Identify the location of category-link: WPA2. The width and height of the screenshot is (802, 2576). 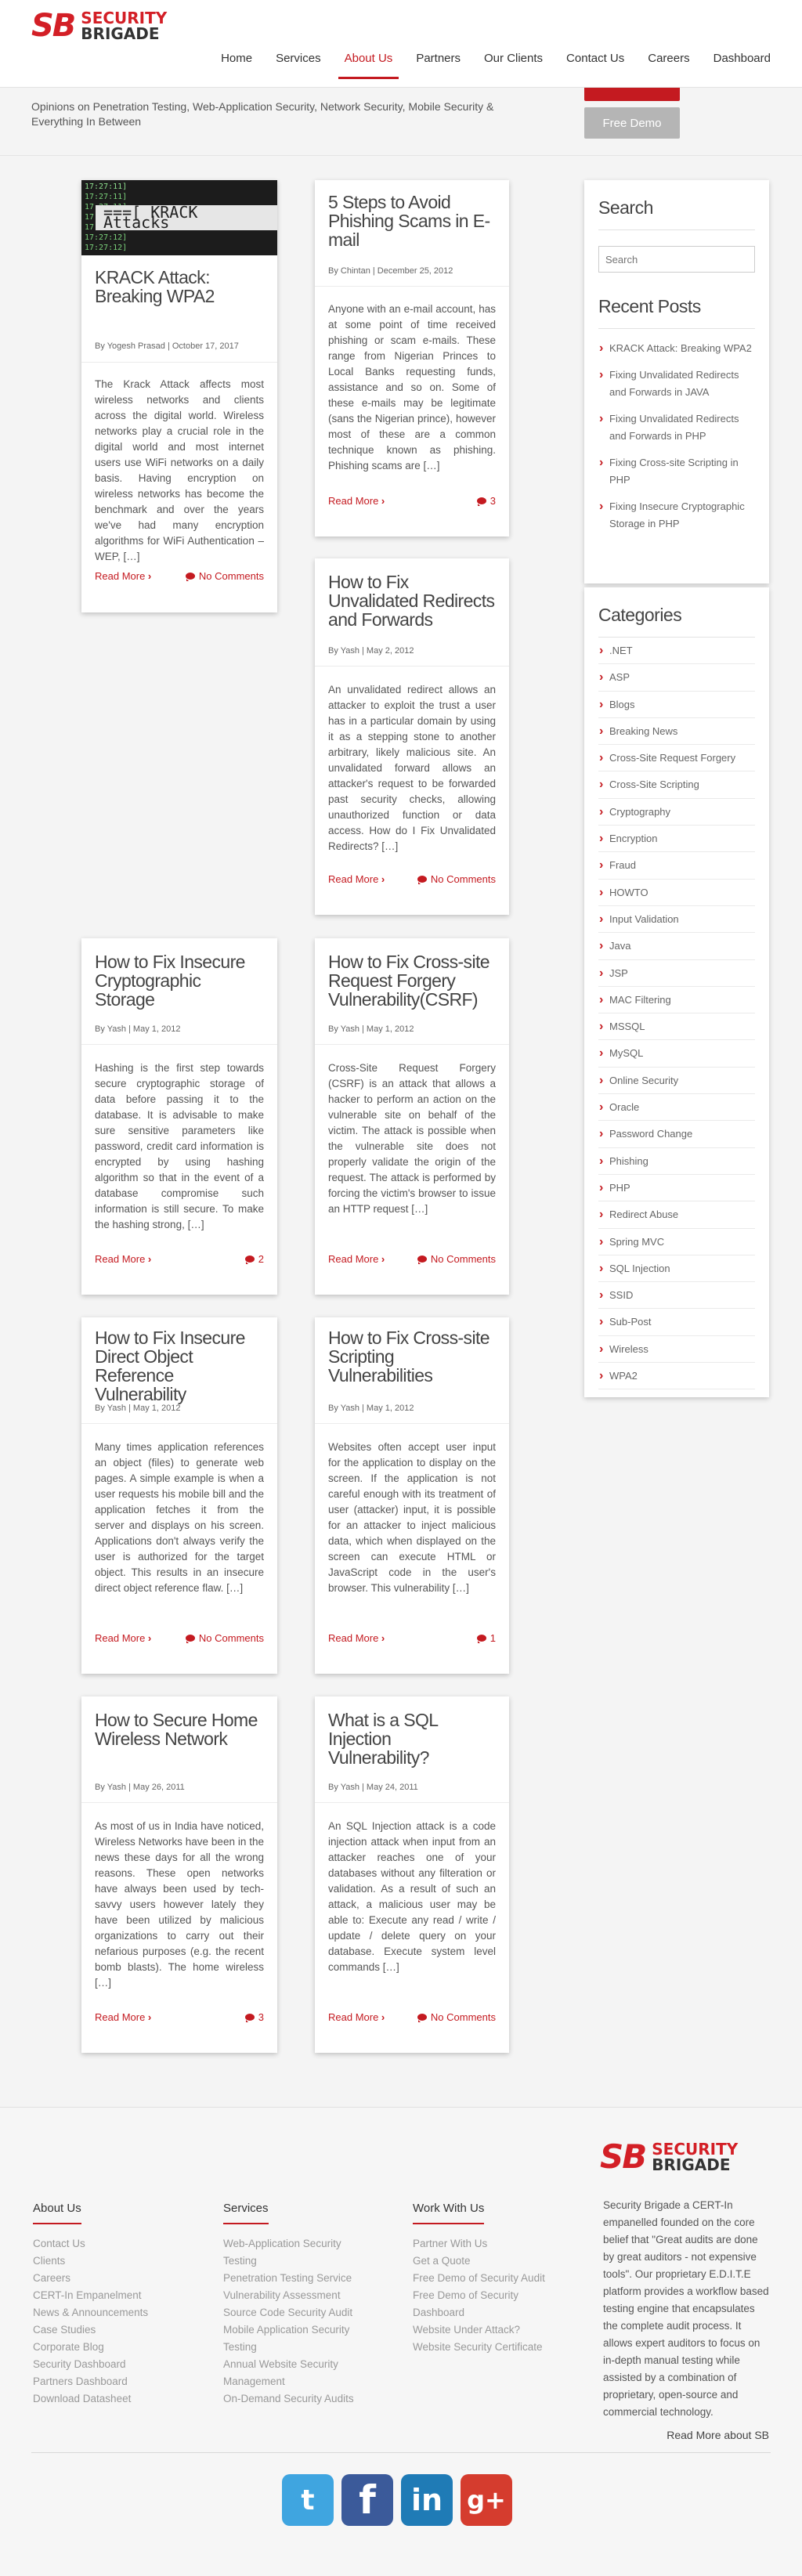
(676, 1376).